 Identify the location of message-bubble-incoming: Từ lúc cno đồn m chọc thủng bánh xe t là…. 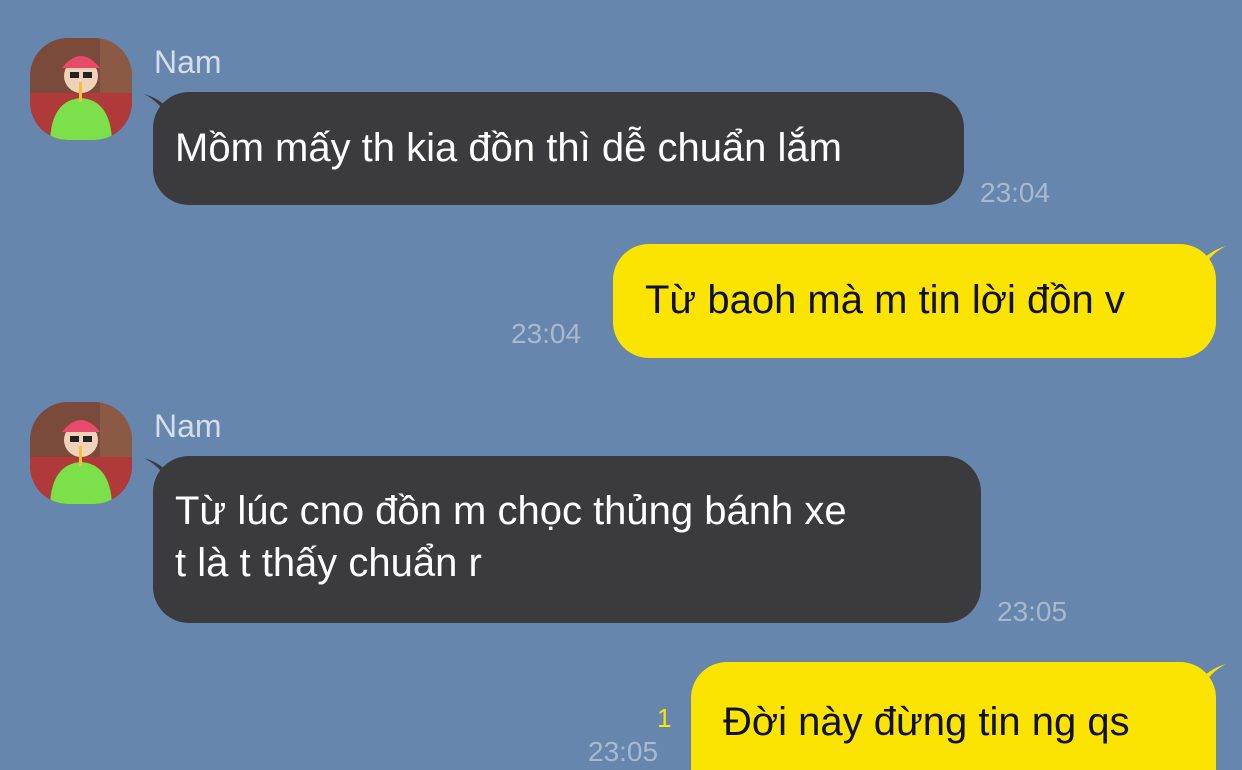
(567, 539).